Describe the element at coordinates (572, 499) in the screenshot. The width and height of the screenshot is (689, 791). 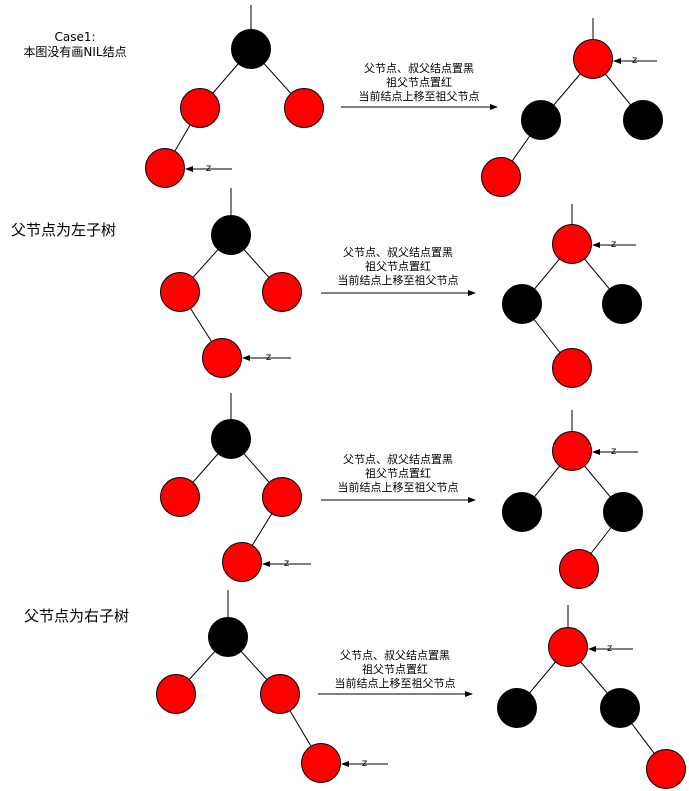
I see `row3-after-tree` at that location.